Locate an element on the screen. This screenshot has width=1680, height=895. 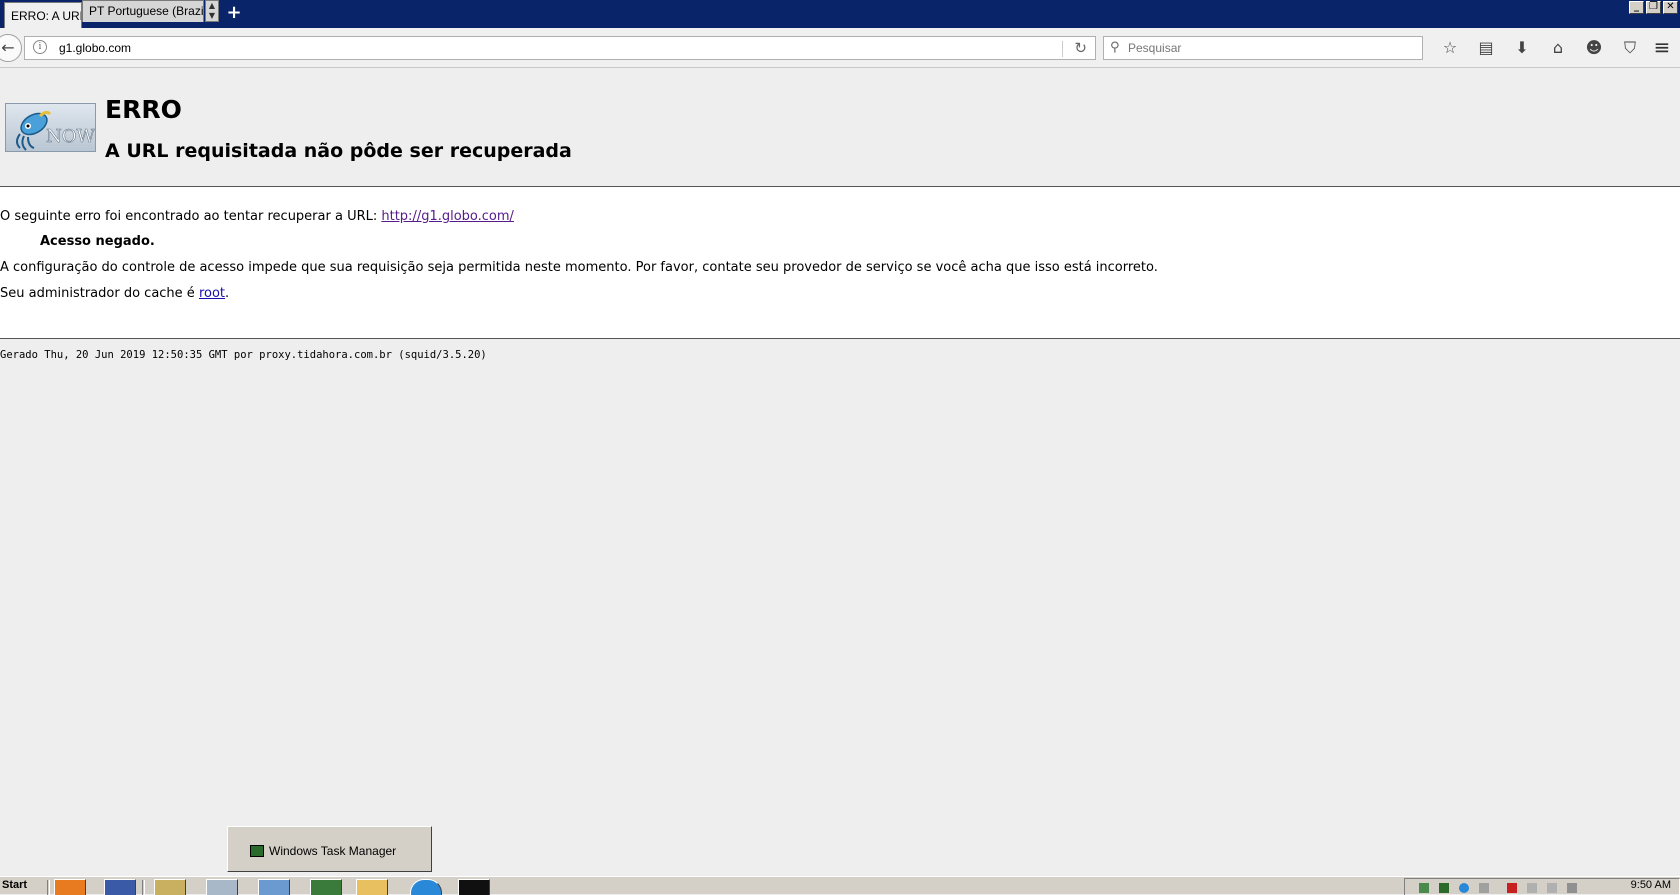
toolbar-icons: ☆ ▤ ⬇ ⌂ ☻ ⛉ is located at coordinates (1540, 48).